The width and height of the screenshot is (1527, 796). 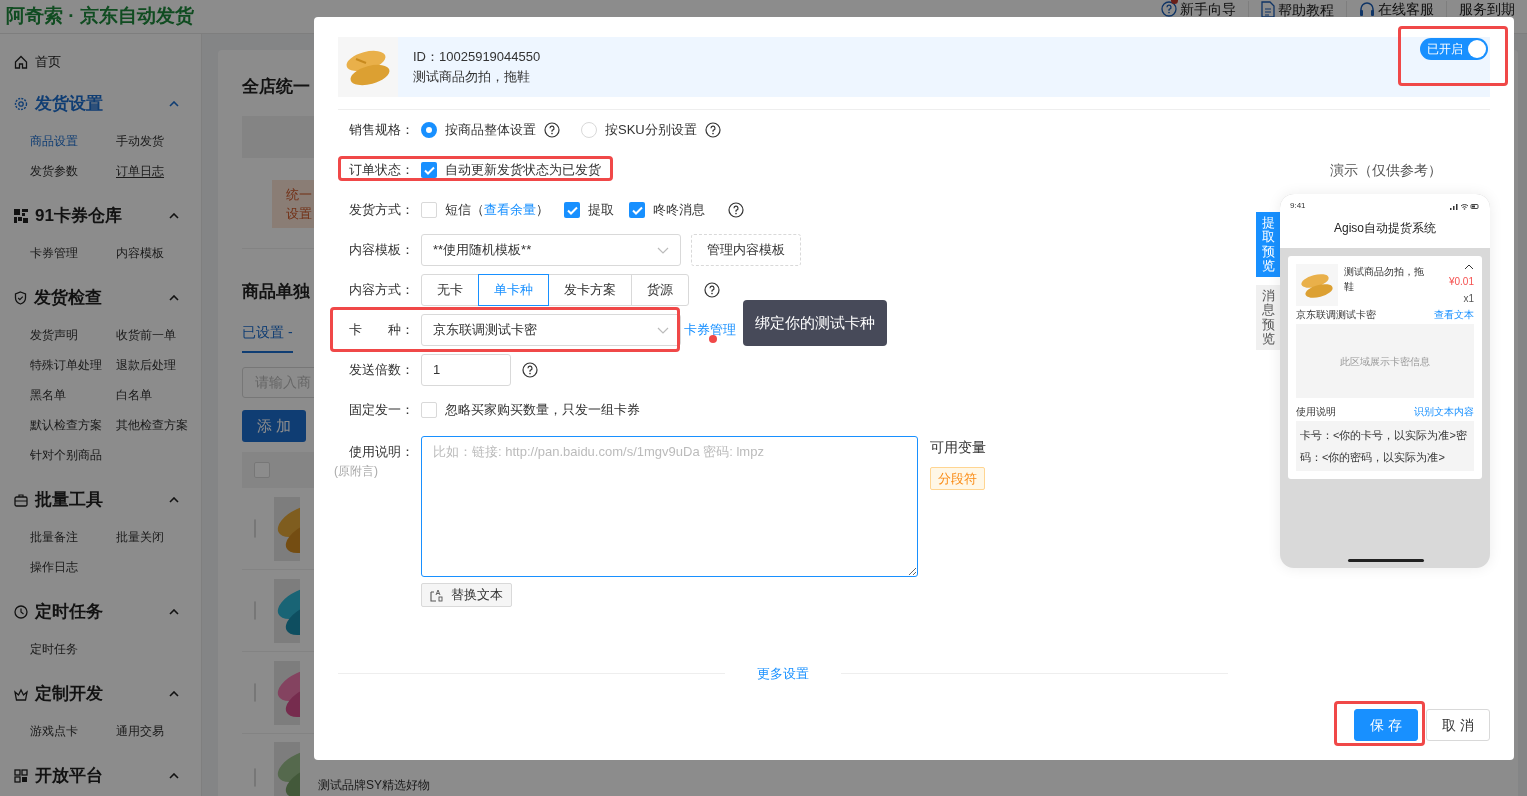 What do you see at coordinates (100, 775) in the screenshot?
I see `sidebar-section: 开放平台` at bounding box center [100, 775].